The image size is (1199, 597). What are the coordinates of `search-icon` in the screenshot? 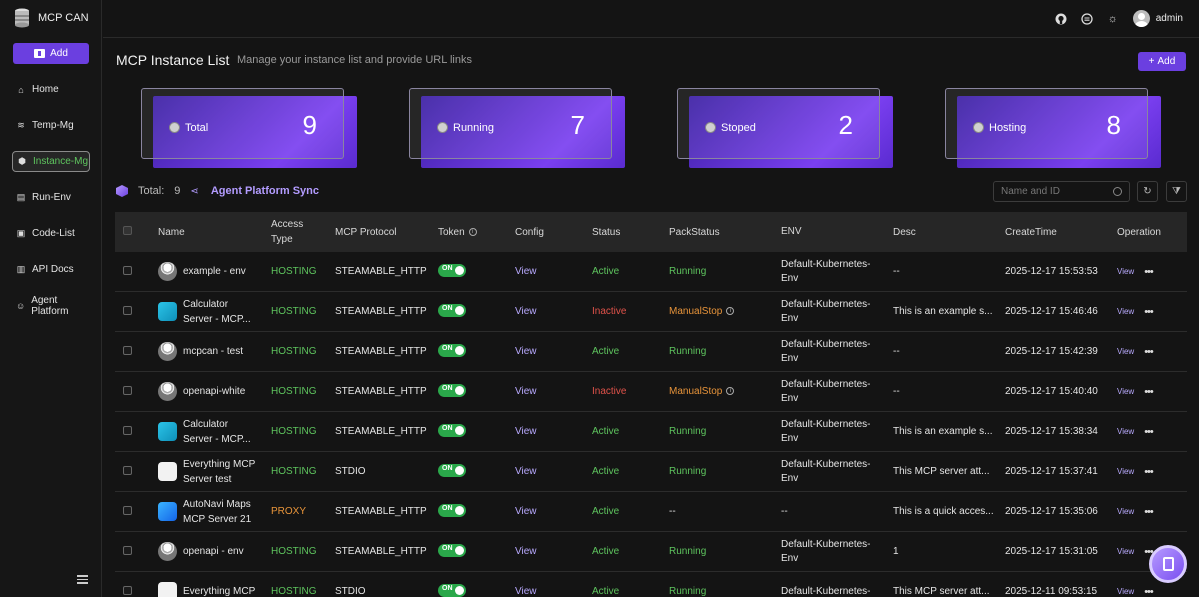 It's located at (1117, 191).